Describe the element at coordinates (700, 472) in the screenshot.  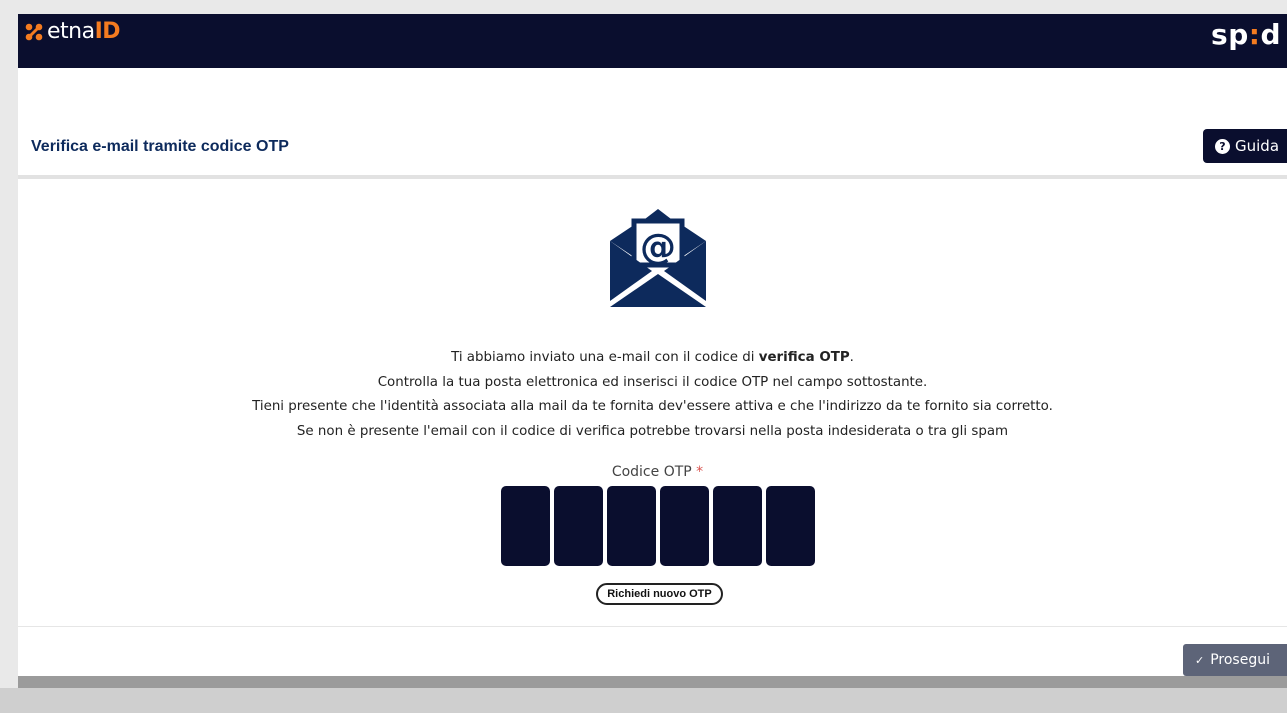
I see `required-marker: *` at that location.